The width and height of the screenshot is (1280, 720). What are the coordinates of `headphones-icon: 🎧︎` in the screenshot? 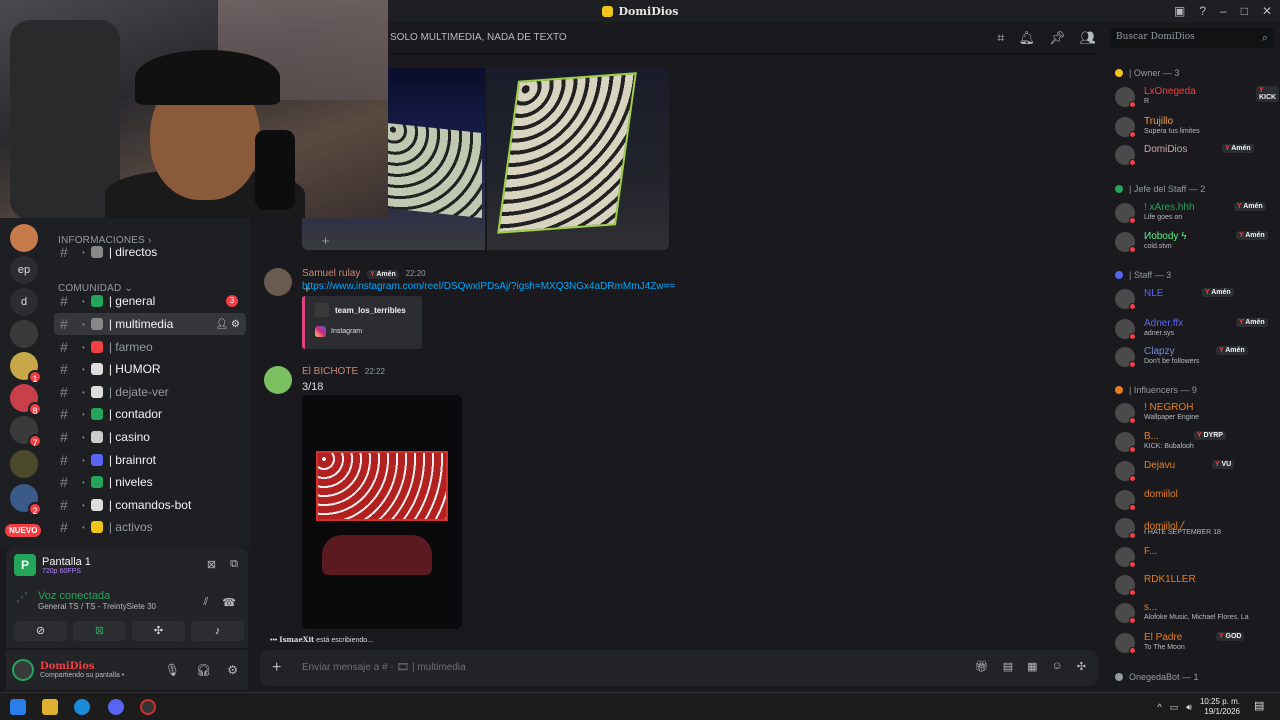 It's located at (203, 670).